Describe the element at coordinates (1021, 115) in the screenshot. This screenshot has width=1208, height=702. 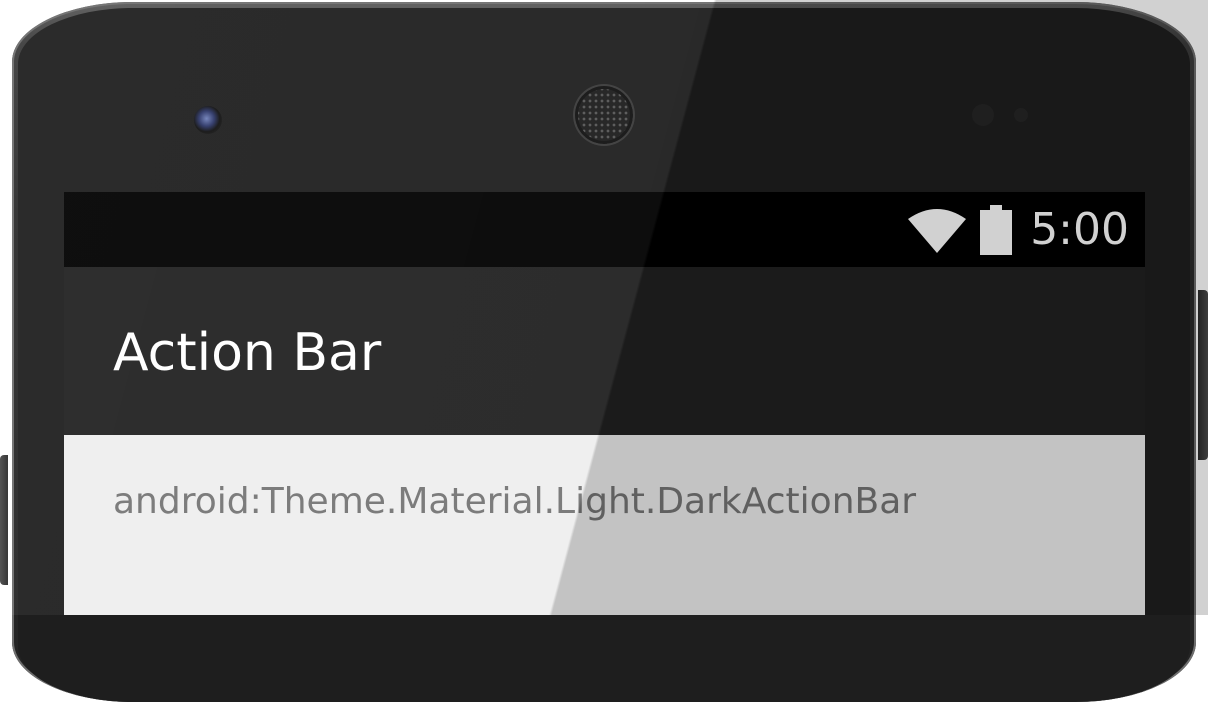
I see `light-sensor-icon` at that location.